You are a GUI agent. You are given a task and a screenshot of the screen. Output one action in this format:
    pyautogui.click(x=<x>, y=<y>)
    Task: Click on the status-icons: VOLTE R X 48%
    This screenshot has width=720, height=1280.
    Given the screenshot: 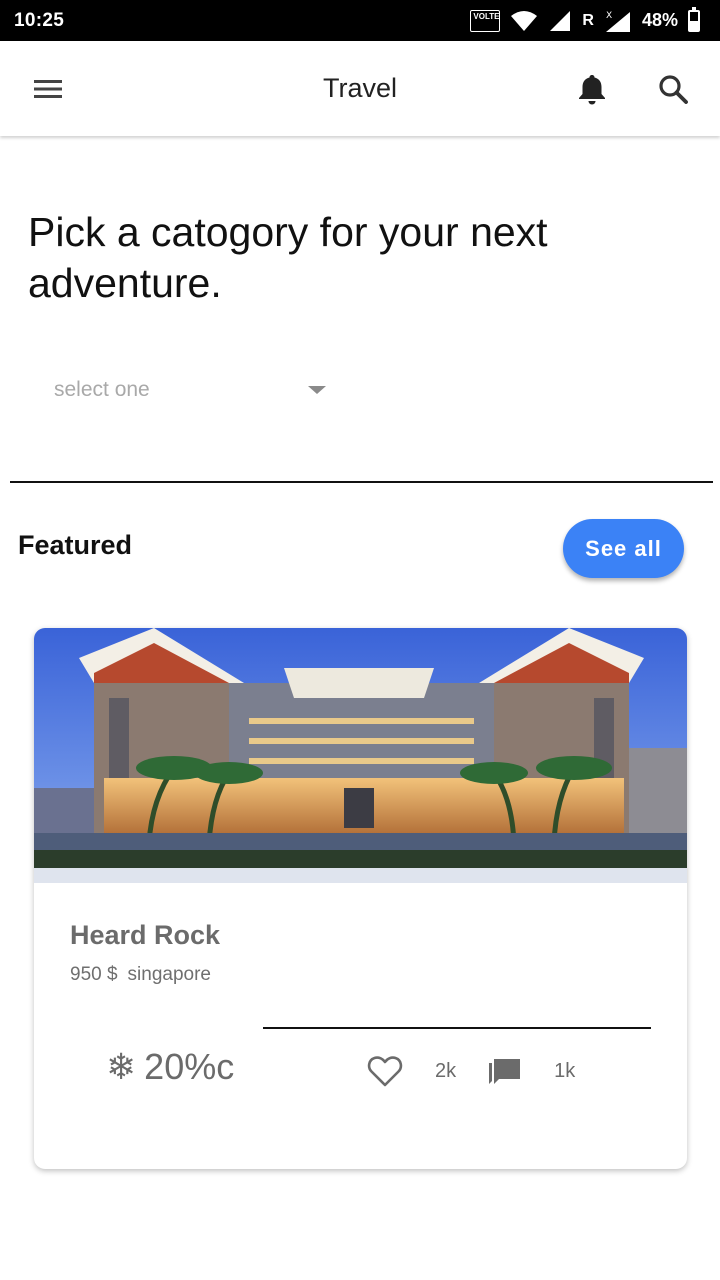 What is the action you would take?
    pyautogui.click(x=585, y=19)
    